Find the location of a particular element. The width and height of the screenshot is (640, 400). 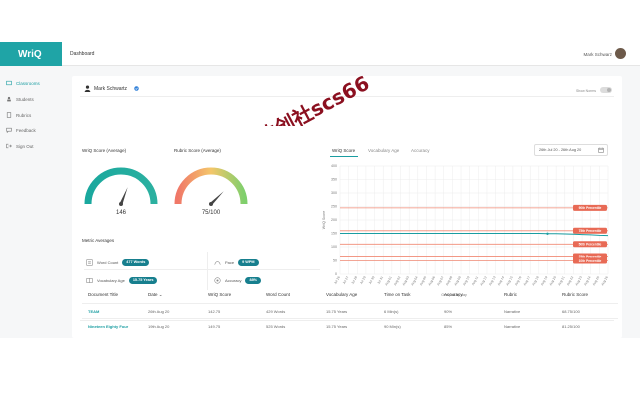

sidebar-item-label: Feedback is located at coordinates (26, 130).